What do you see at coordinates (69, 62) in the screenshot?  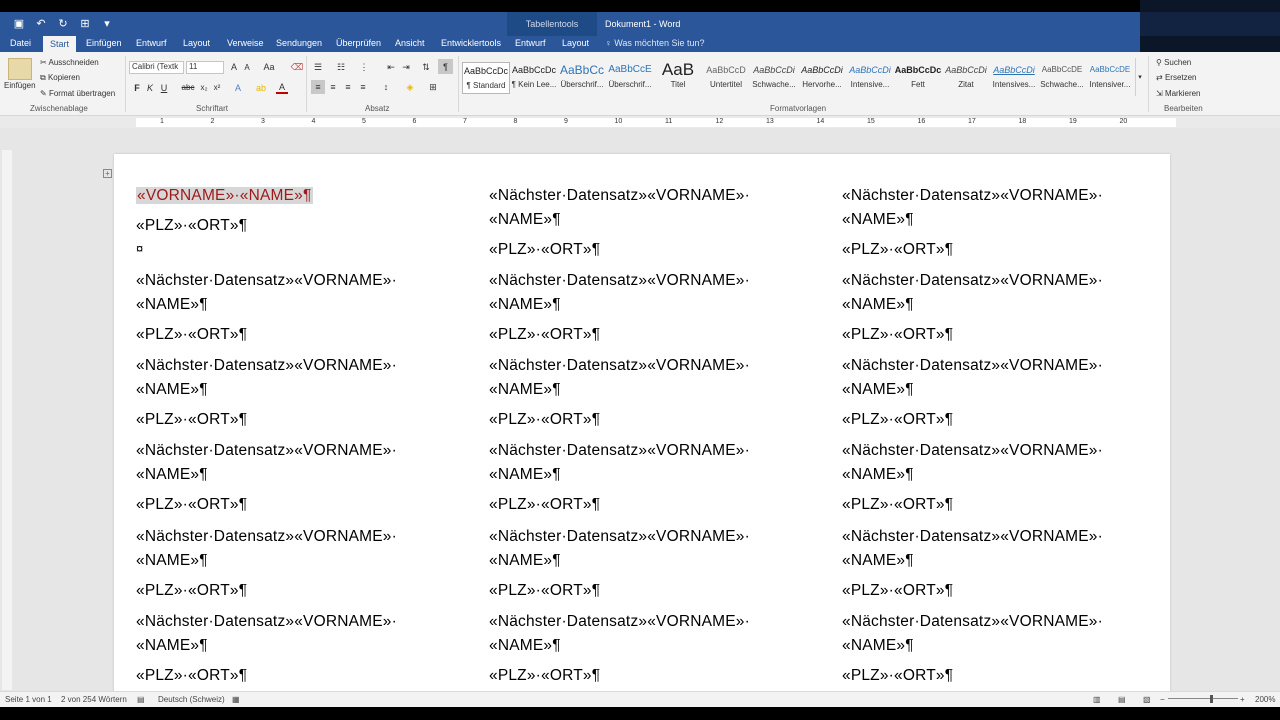 I see `cut-button: ✂ Ausschneiden` at bounding box center [69, 62].